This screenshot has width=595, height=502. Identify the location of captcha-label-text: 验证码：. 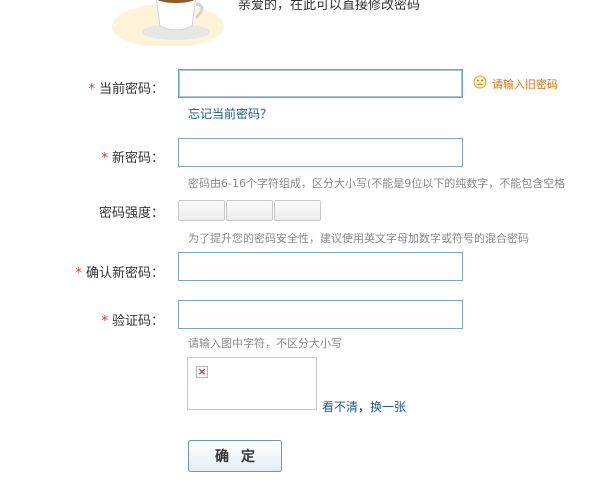
(137, 321).